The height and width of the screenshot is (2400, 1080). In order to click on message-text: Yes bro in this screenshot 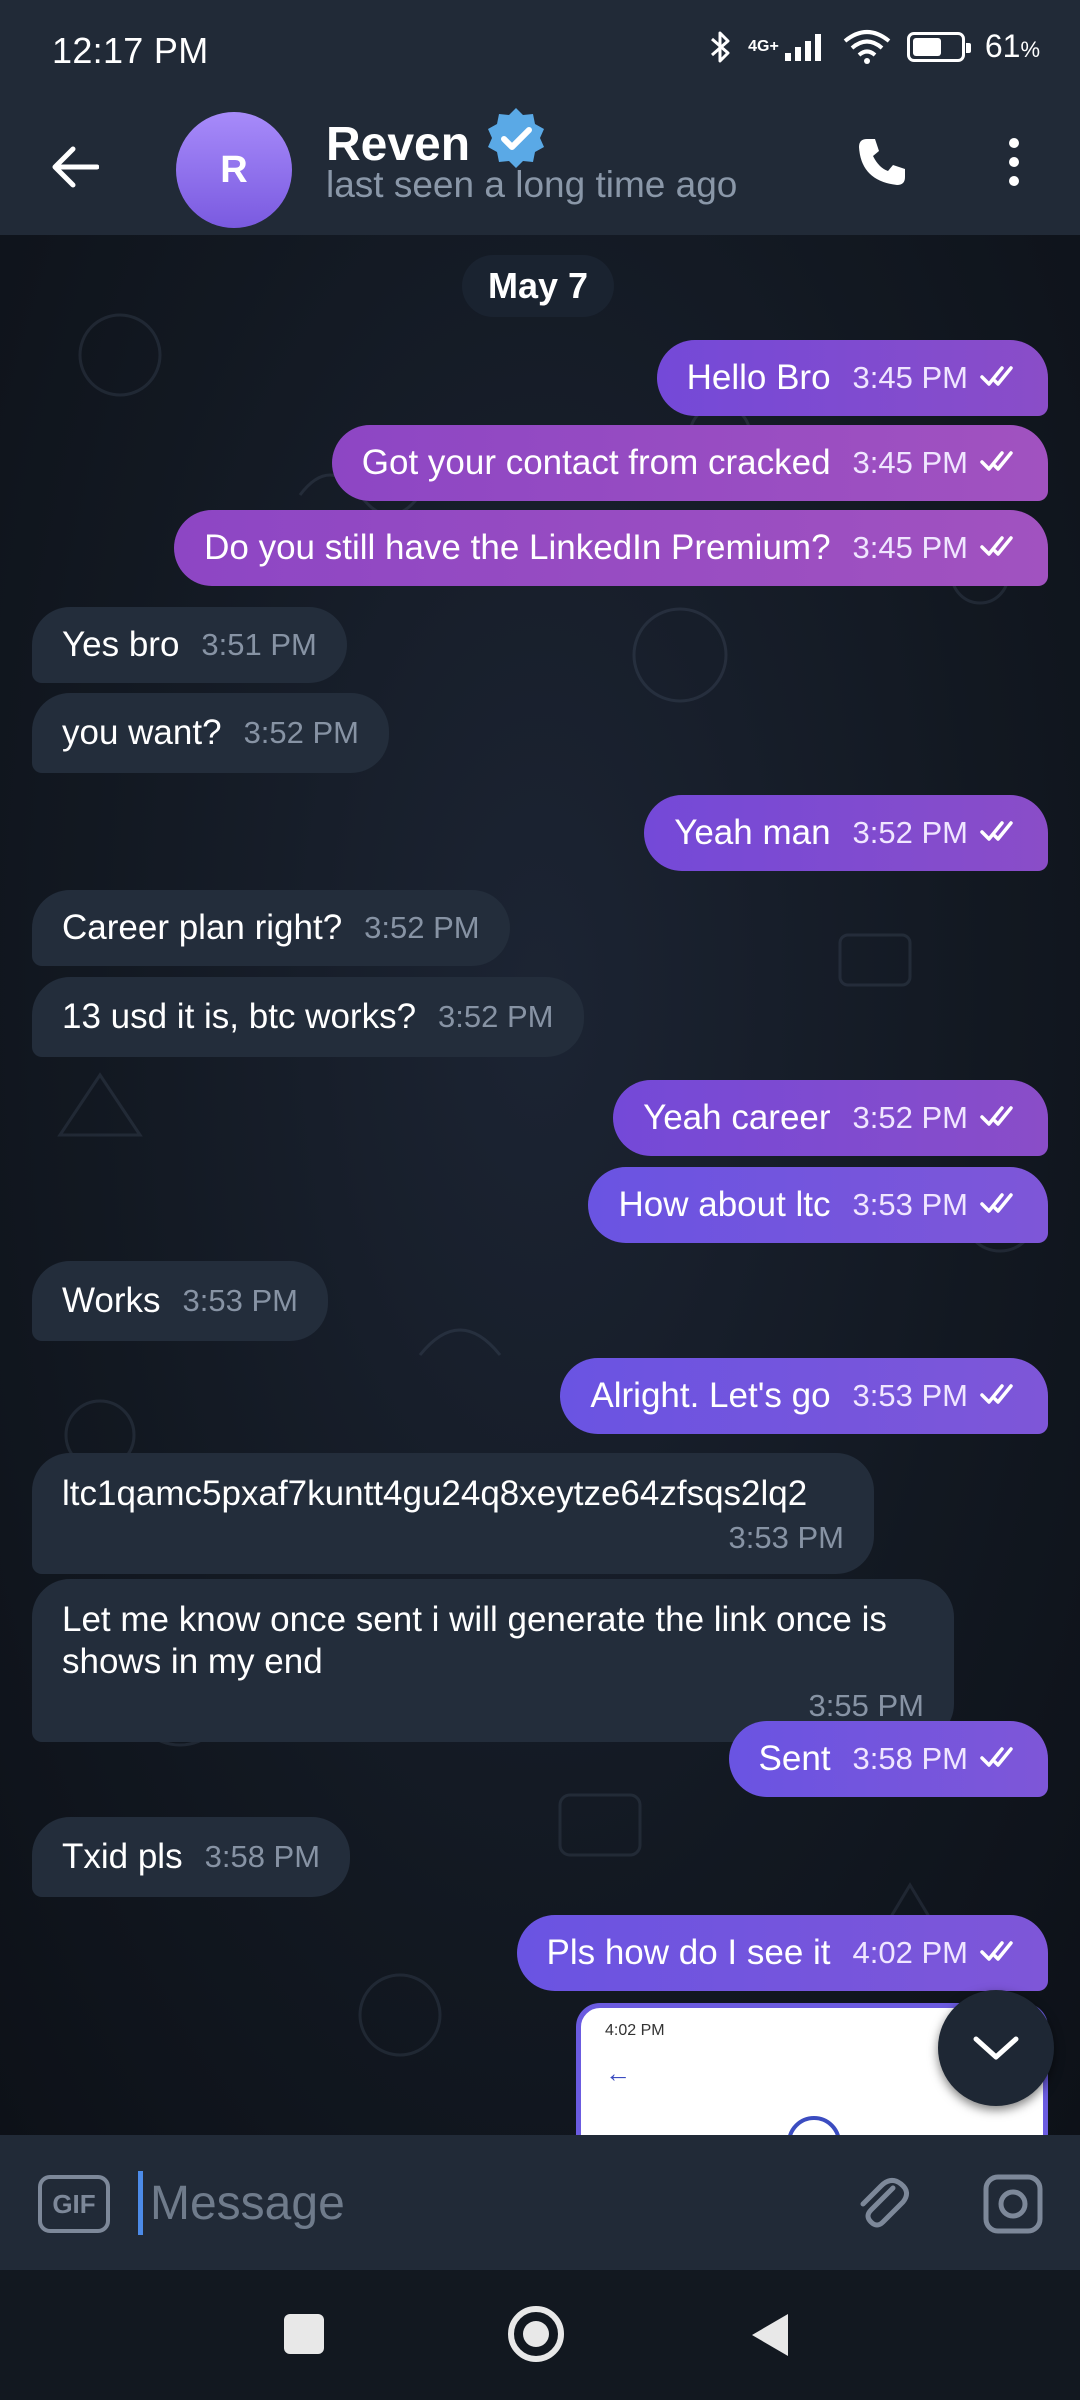, I will do `click(121, 644)`.